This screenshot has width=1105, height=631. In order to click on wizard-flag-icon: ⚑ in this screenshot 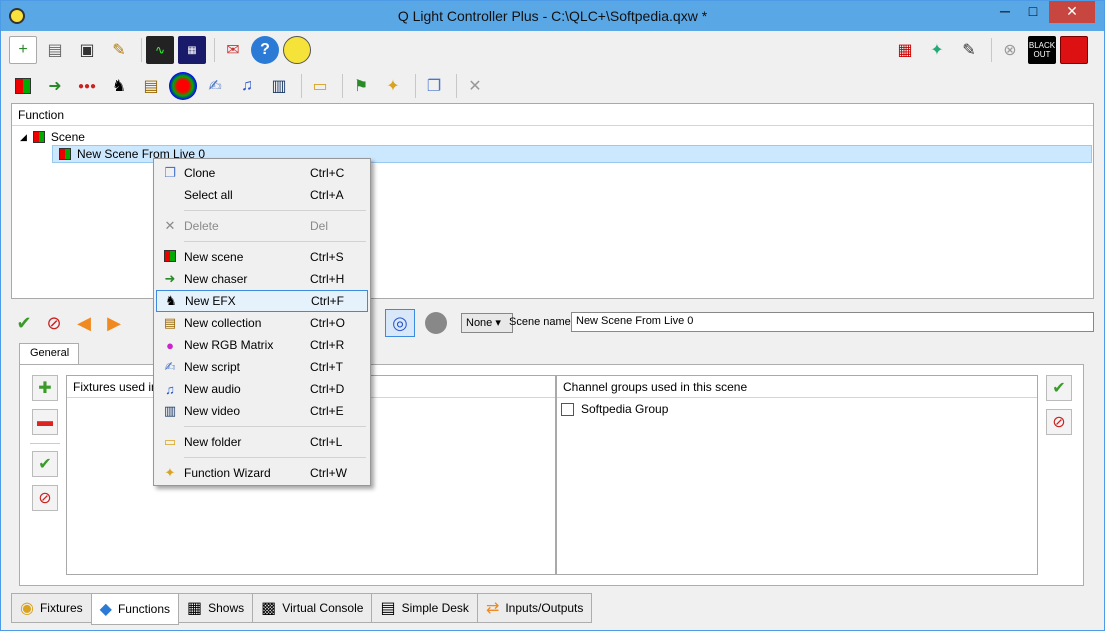, I will do `click(361, 86)`.